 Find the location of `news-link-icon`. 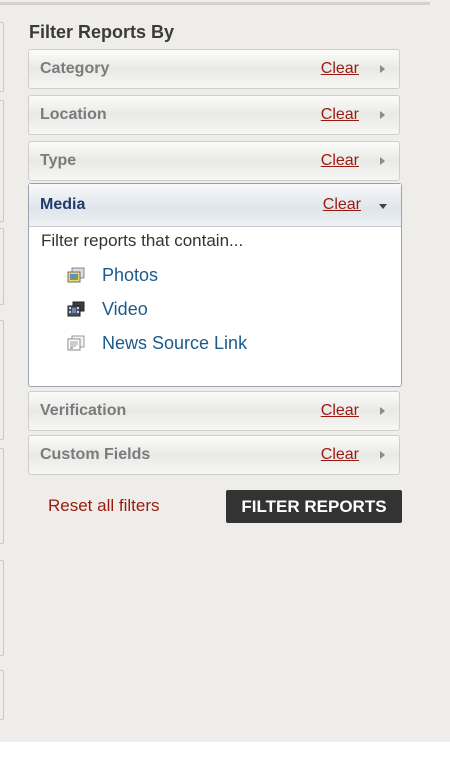

news-link-icon is located at coordinates (76, 343).